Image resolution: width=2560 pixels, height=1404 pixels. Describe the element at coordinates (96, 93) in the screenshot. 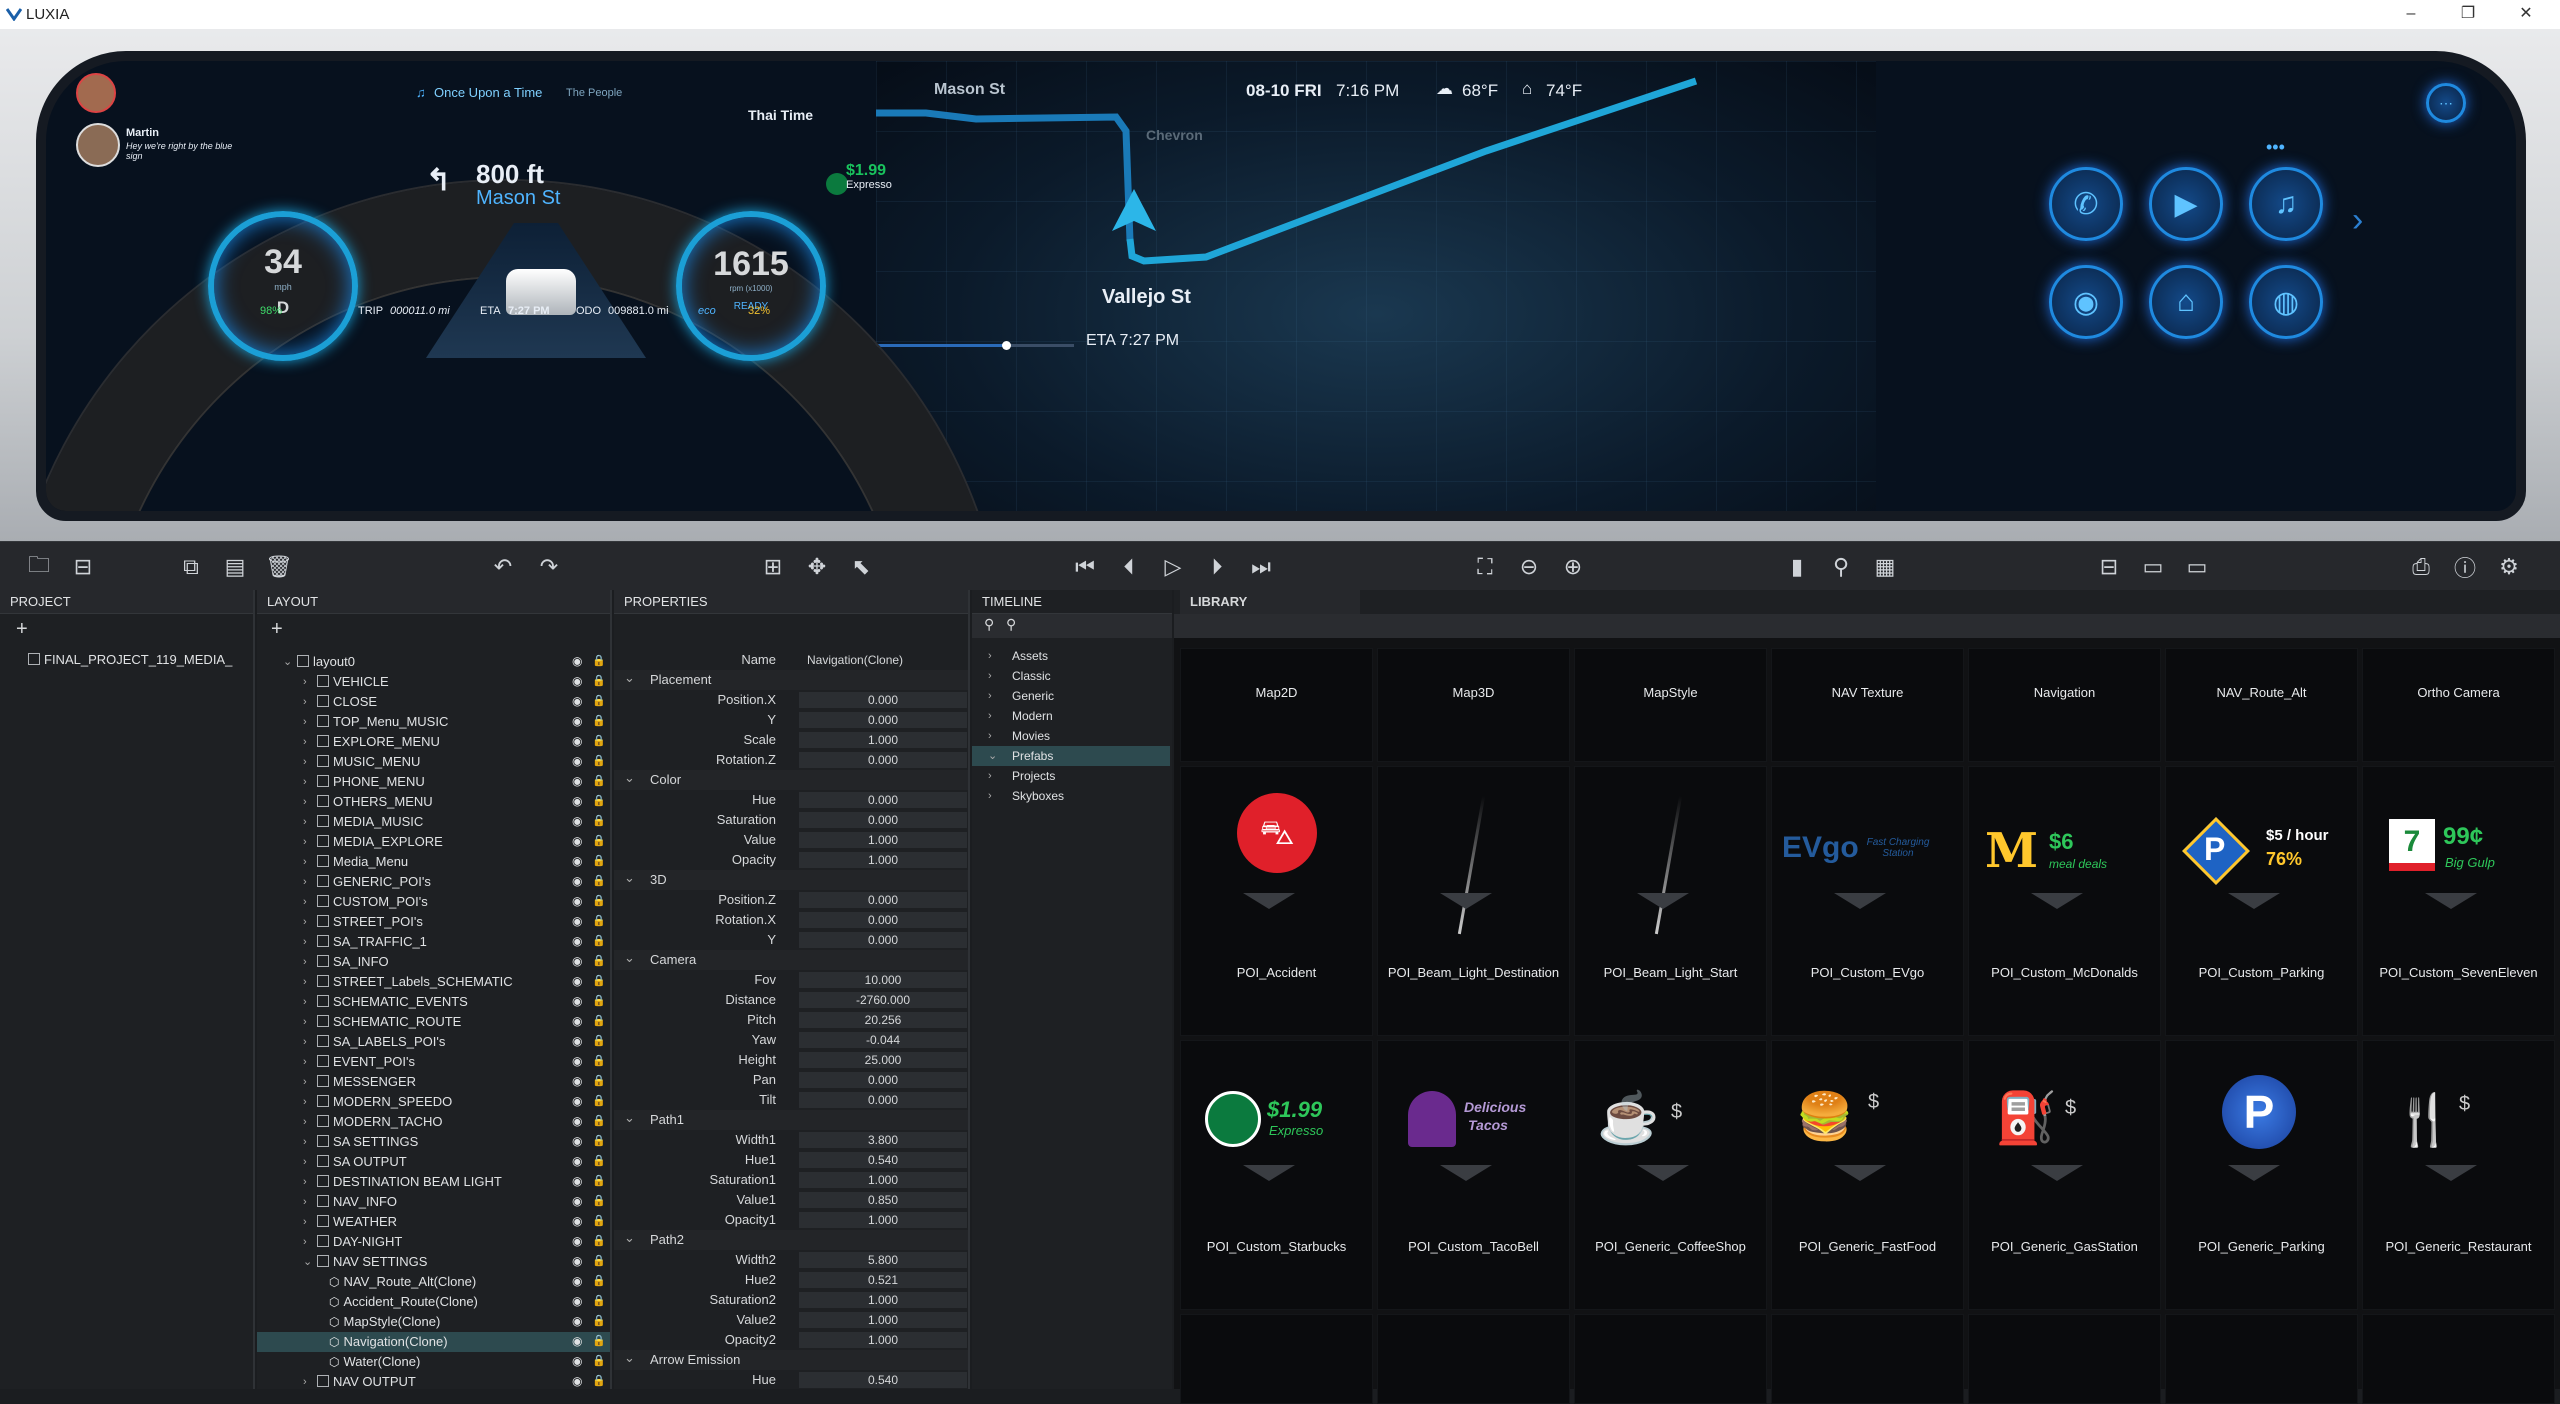

I see `avatar` at that location.